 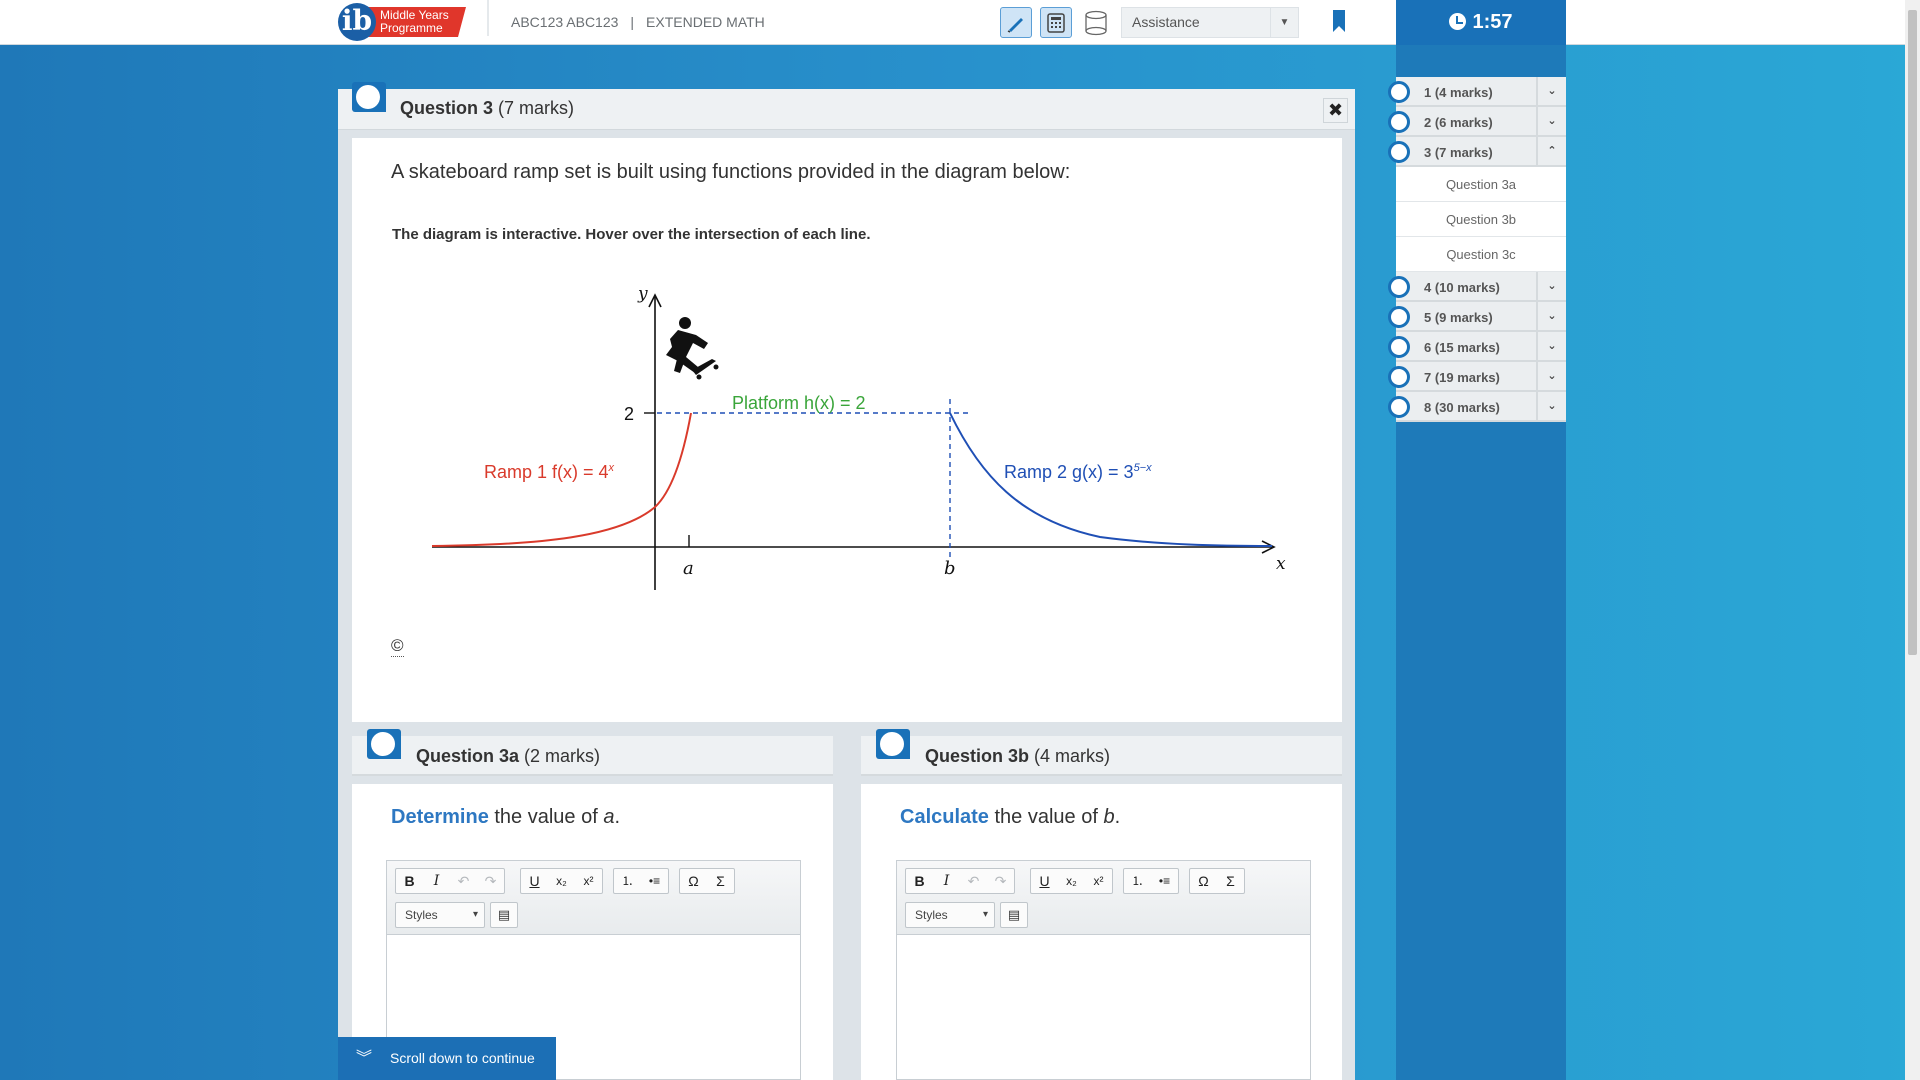 What do you see at coordinates (1477, 92) in the screenshot?
I see `nav-question-1: 1 (4 marks) ⌄` at bounding box center [1477, 92].